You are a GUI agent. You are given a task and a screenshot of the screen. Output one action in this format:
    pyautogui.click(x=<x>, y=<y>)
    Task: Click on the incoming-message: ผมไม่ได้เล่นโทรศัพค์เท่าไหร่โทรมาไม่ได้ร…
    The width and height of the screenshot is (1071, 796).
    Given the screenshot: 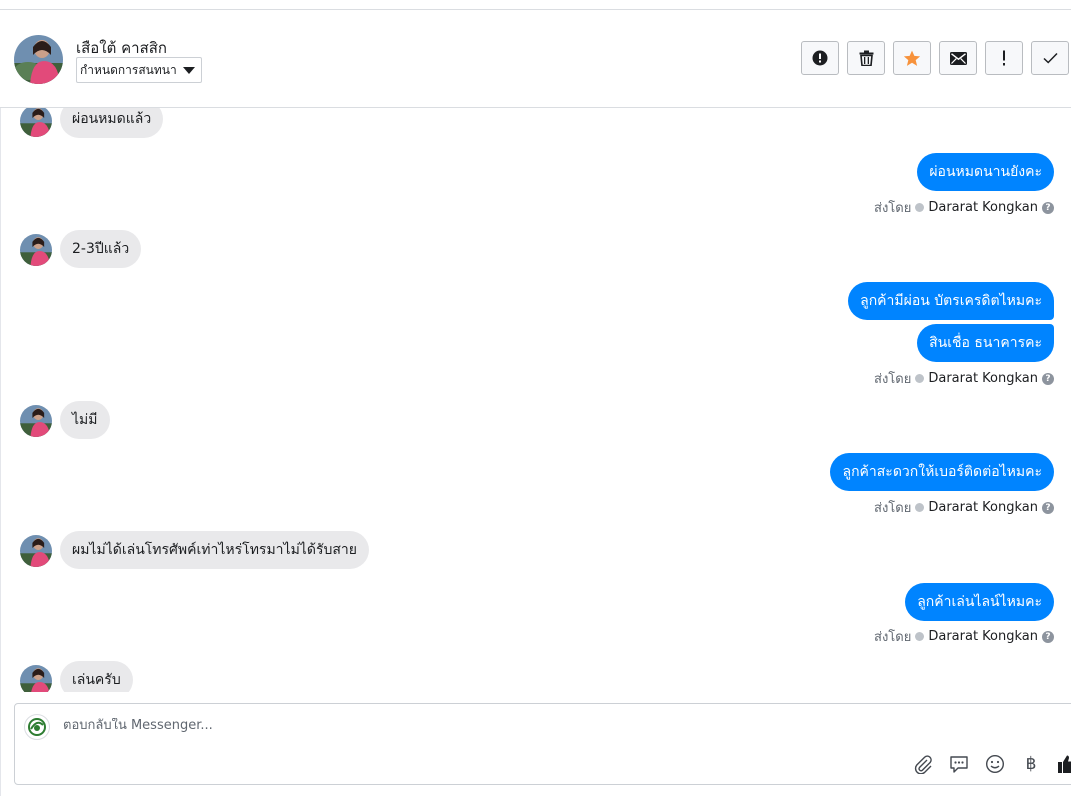 What is the action you would take?
    pyautogui.click(x=214, y=550)
    